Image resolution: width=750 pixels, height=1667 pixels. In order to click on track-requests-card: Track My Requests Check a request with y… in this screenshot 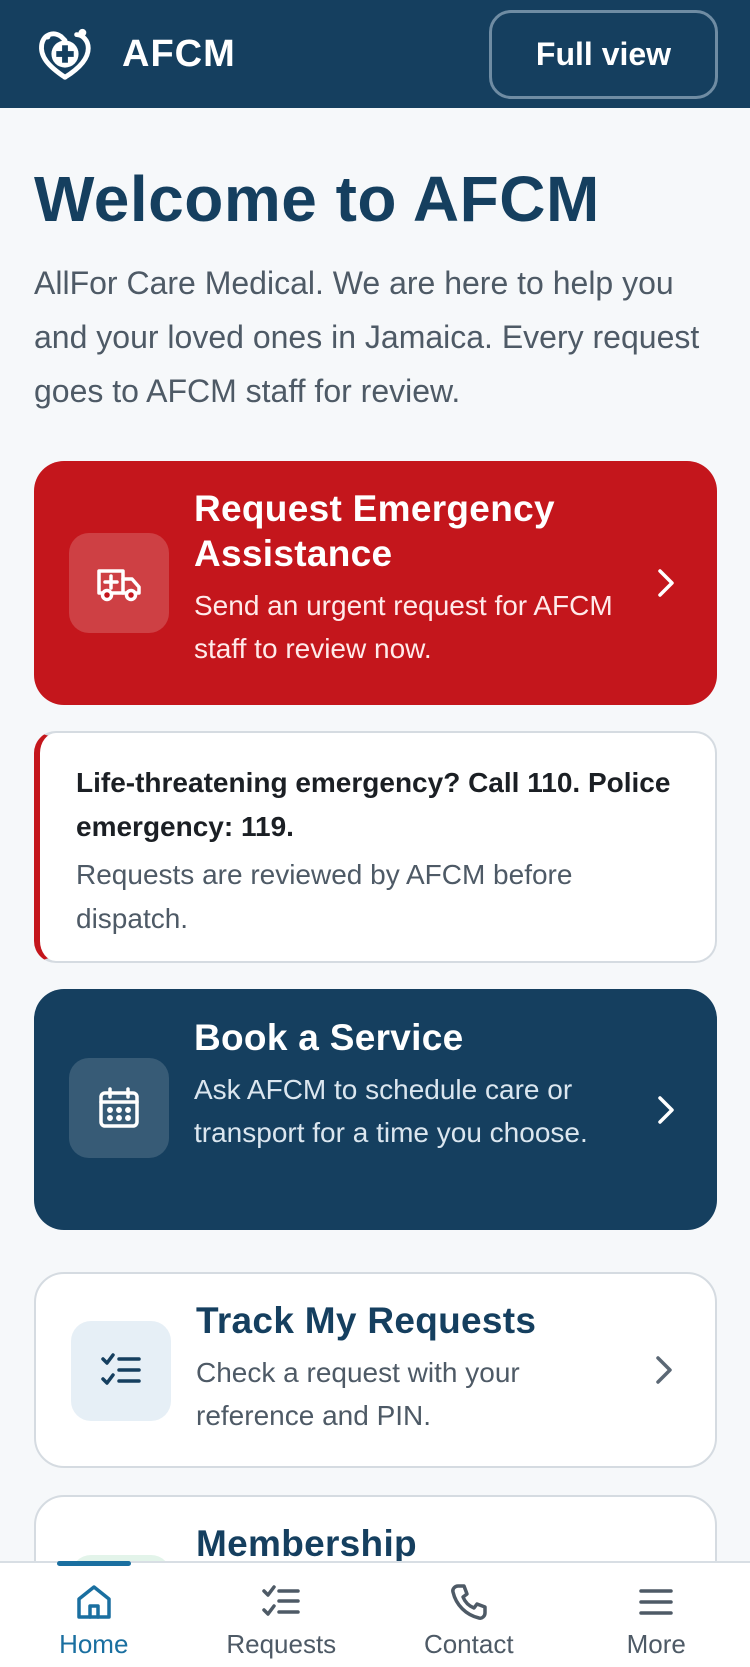, I will do `click(375, 1370)`.